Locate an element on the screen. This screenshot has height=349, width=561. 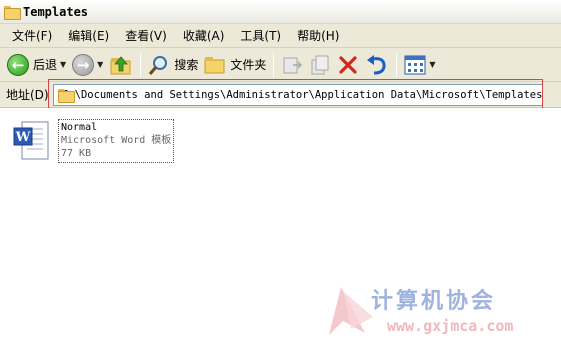
menu-help: 帮助(H) is located at coordinates (318, 35).